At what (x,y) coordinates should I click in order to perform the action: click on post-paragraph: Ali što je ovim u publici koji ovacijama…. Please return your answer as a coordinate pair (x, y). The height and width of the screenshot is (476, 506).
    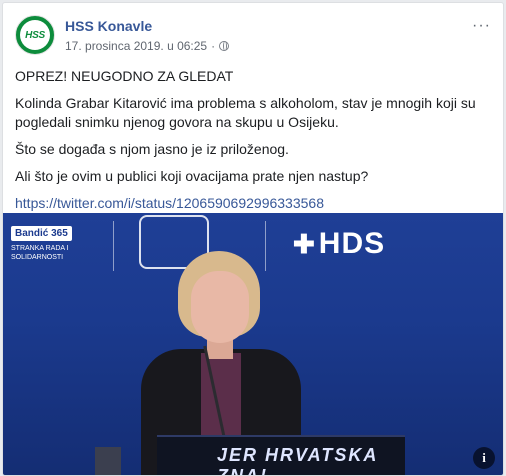
    Looking at the image, I should click on (192, 176).